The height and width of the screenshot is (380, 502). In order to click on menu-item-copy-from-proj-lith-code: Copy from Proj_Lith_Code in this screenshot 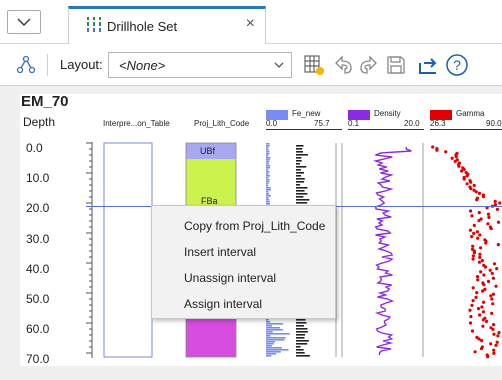, I will do `click(254, 226)`.